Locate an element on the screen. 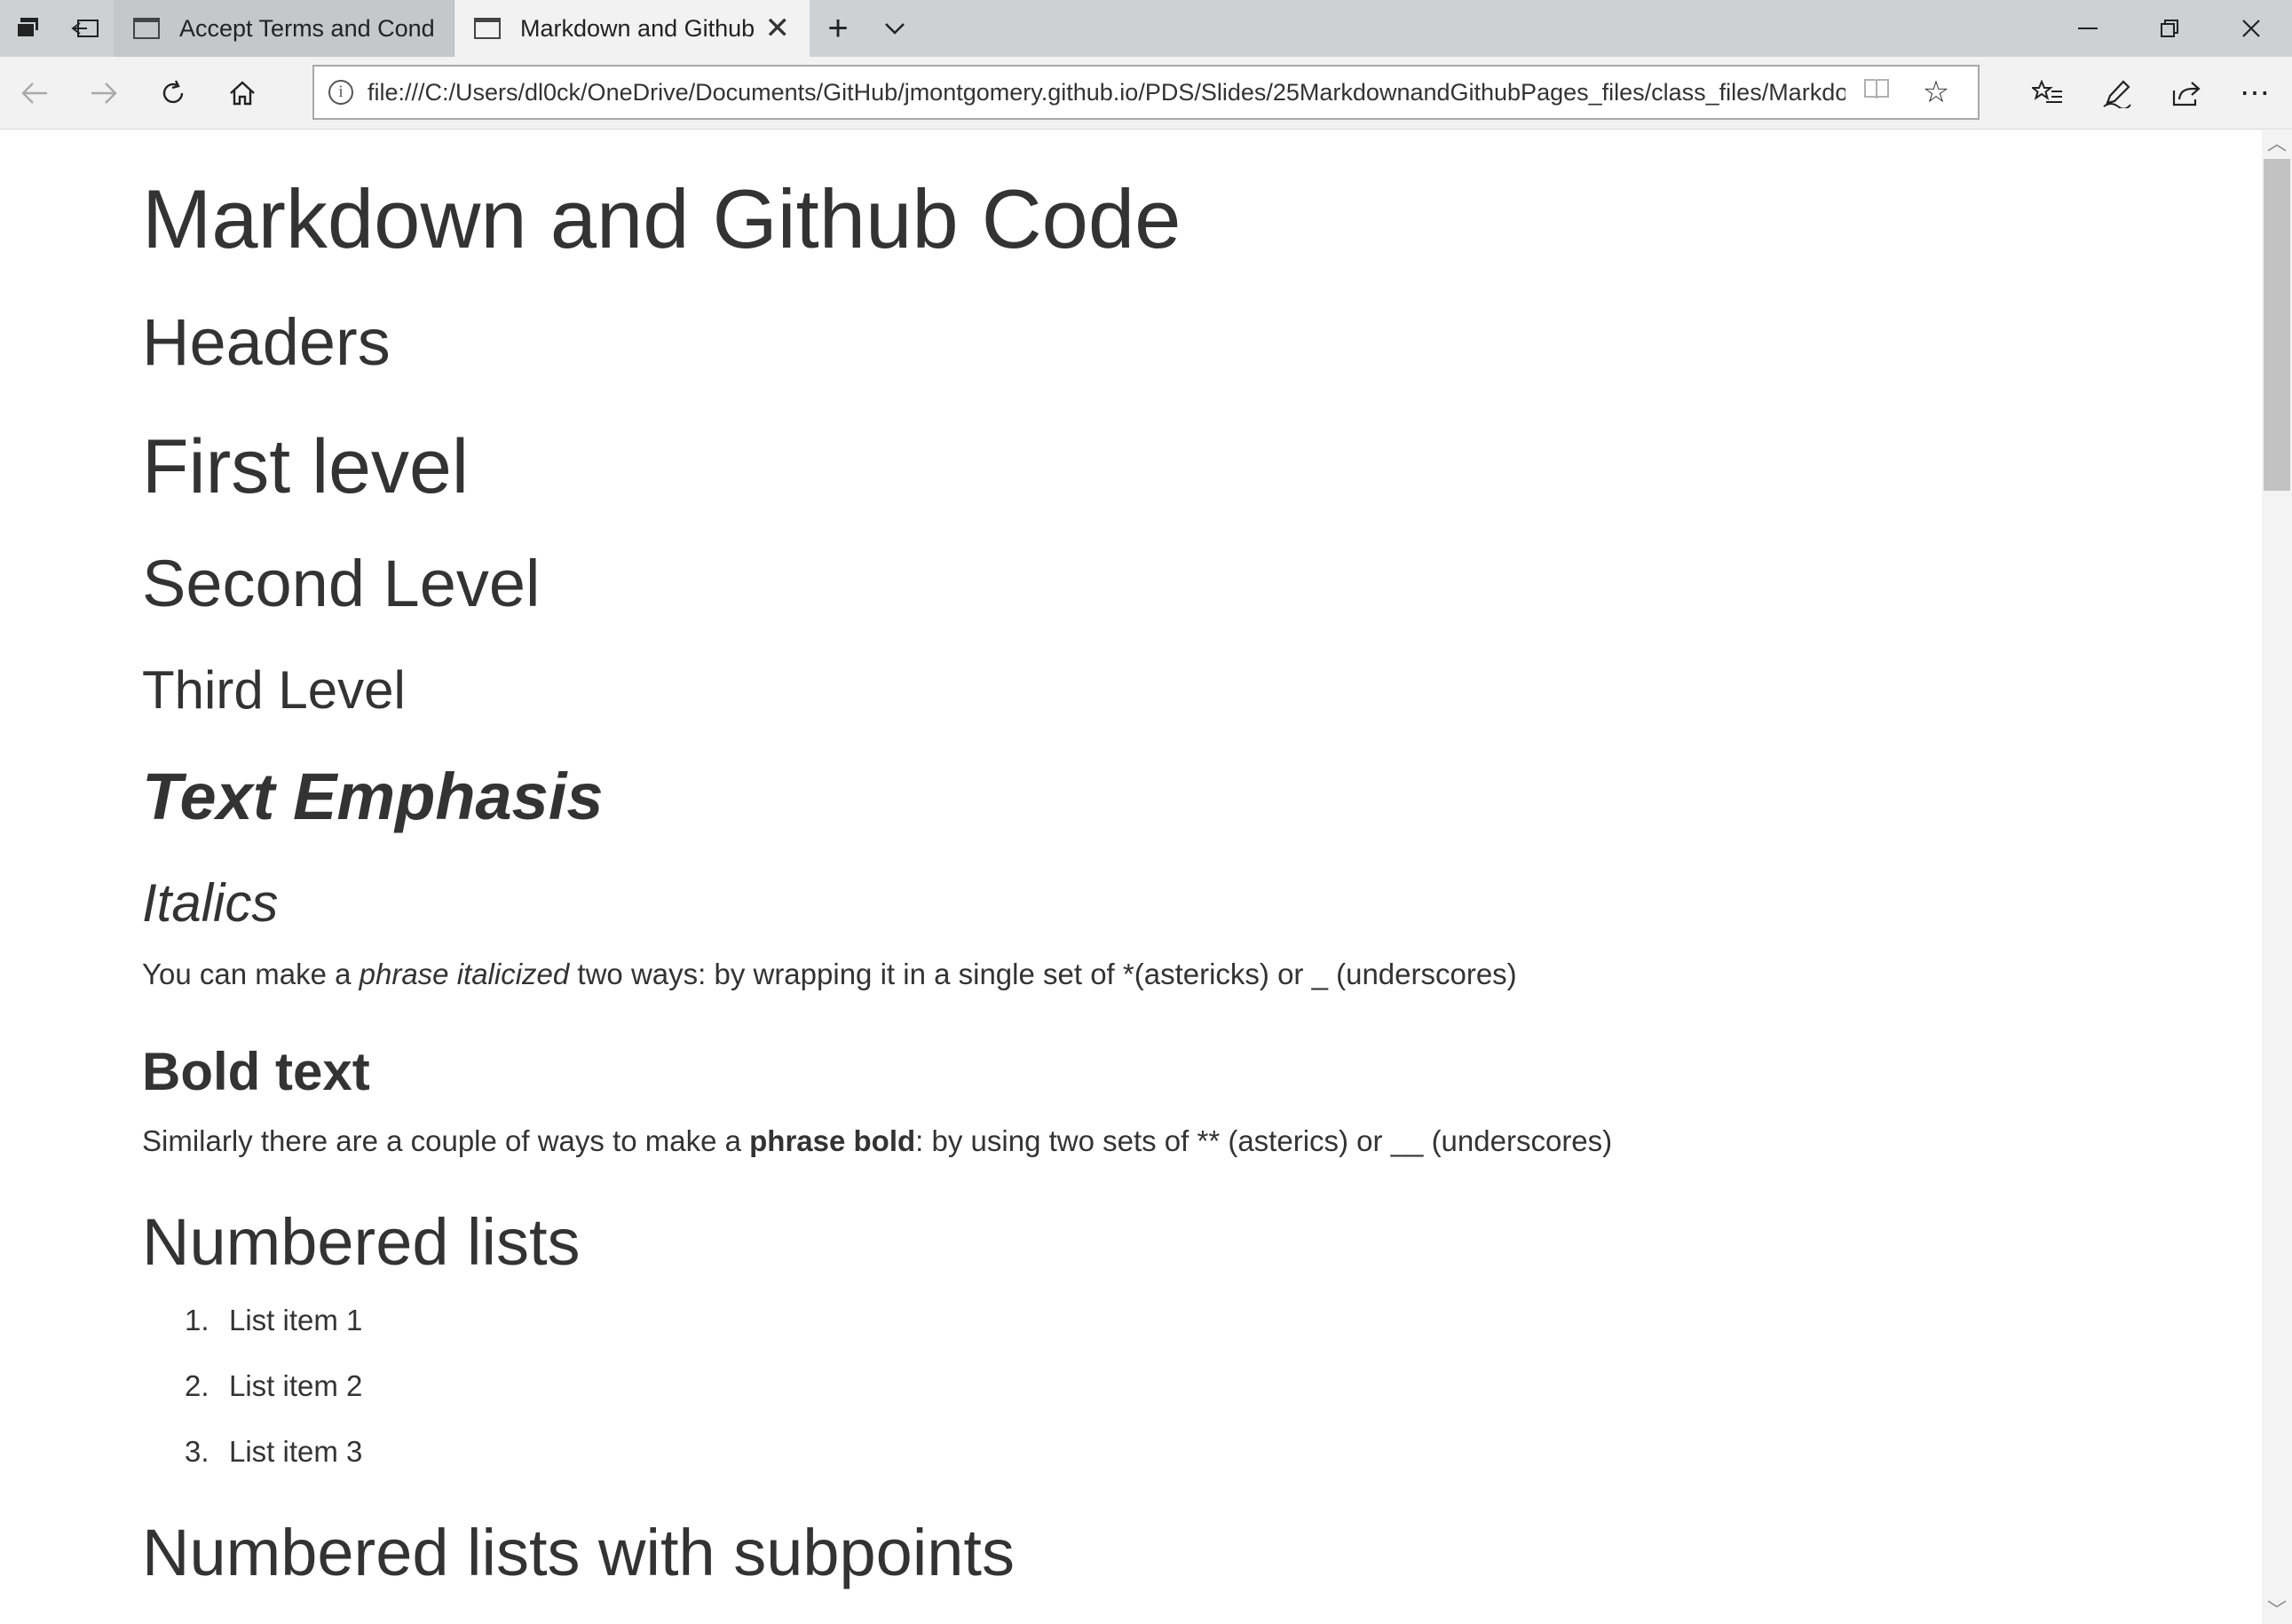 Image resolution: width=2292 pixels, height=1624 pixels. tab-title: Markdown and Github ( is located at coordinates (638, 28).